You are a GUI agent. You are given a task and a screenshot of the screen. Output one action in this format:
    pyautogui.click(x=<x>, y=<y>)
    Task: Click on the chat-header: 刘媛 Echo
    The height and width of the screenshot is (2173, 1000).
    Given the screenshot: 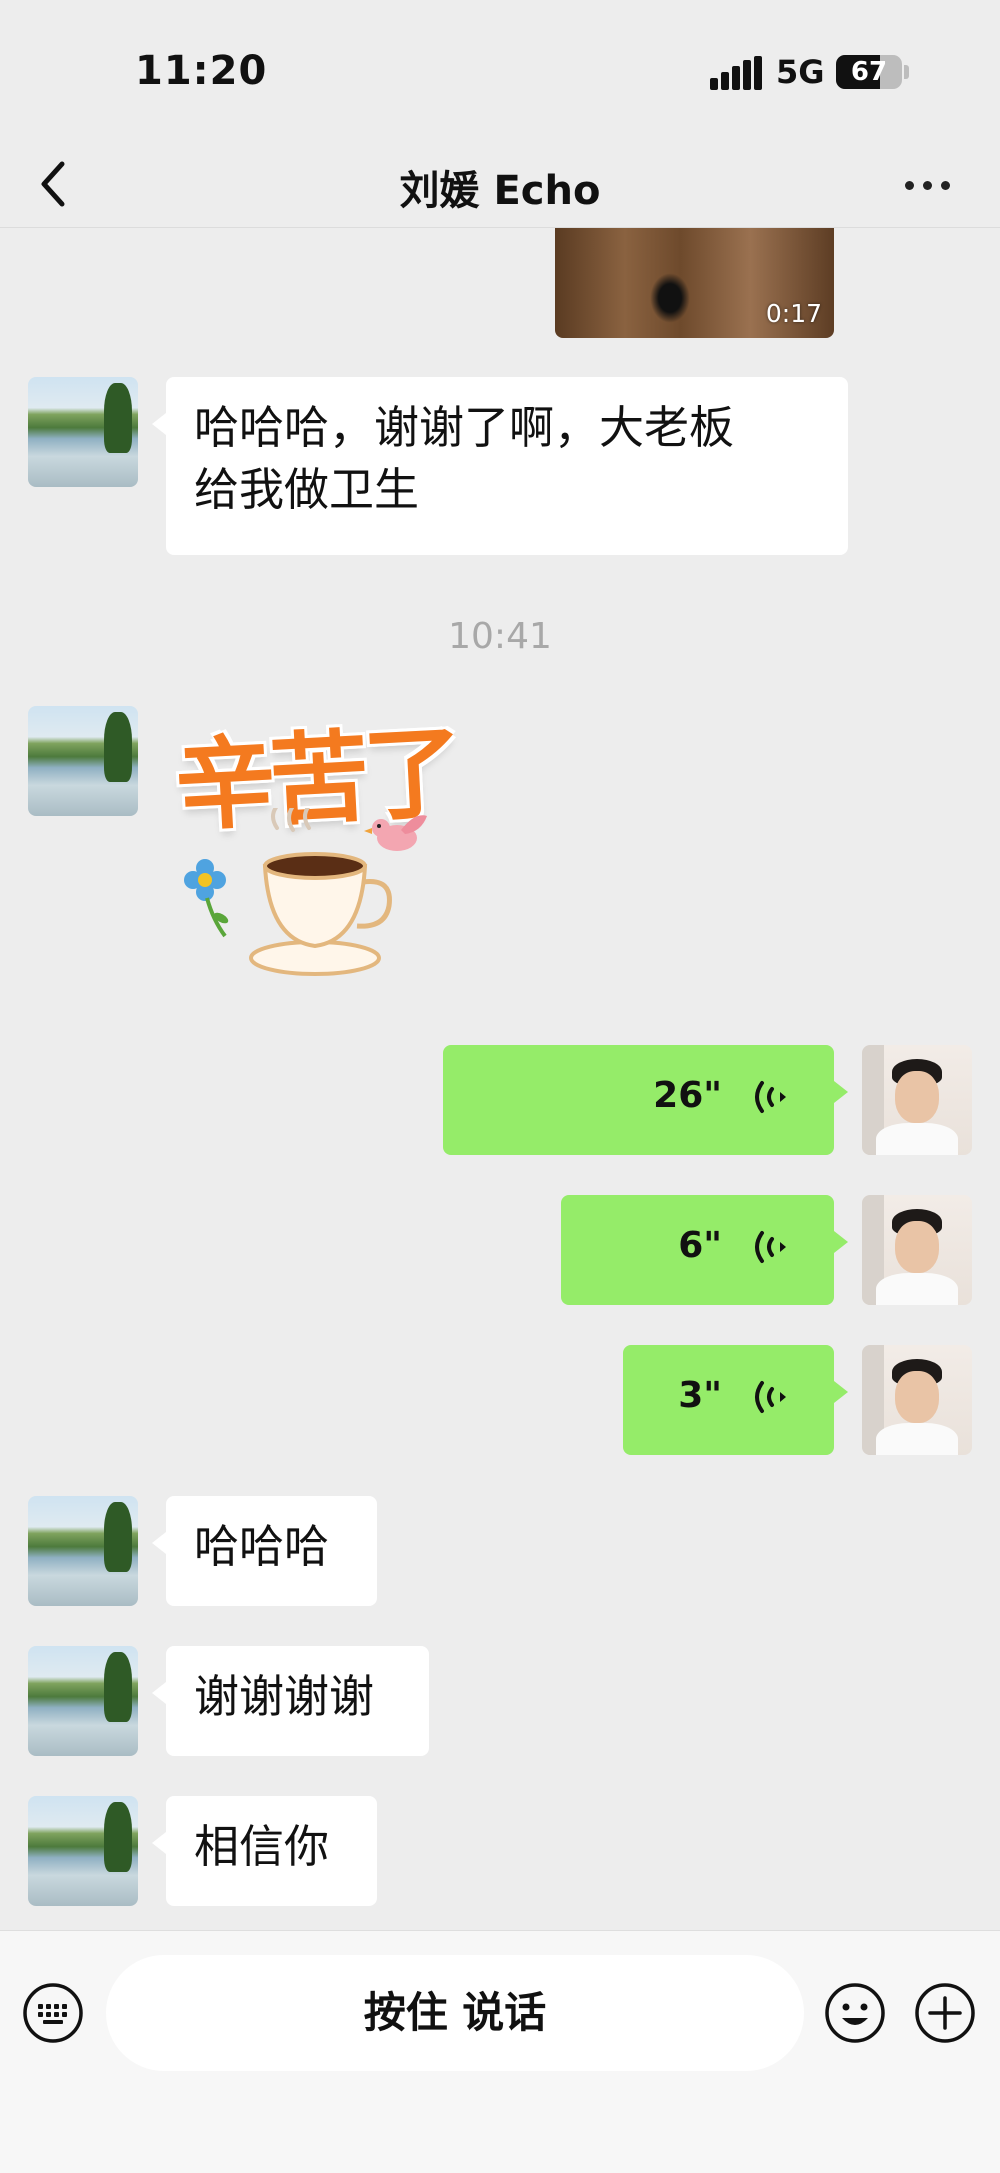 What is the action you would take?
    pyautogui.click(x=500, y=184)
    